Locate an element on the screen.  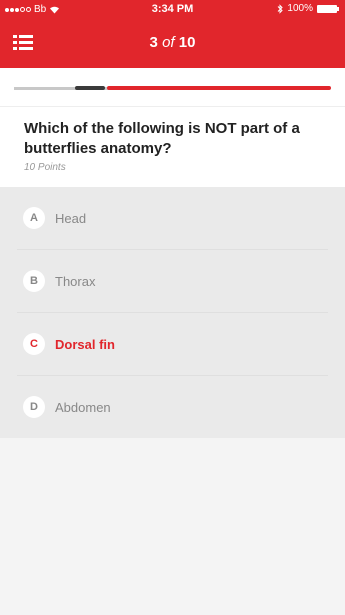
nav-bar: 3 of 10 is located at coordinates (172, 44).